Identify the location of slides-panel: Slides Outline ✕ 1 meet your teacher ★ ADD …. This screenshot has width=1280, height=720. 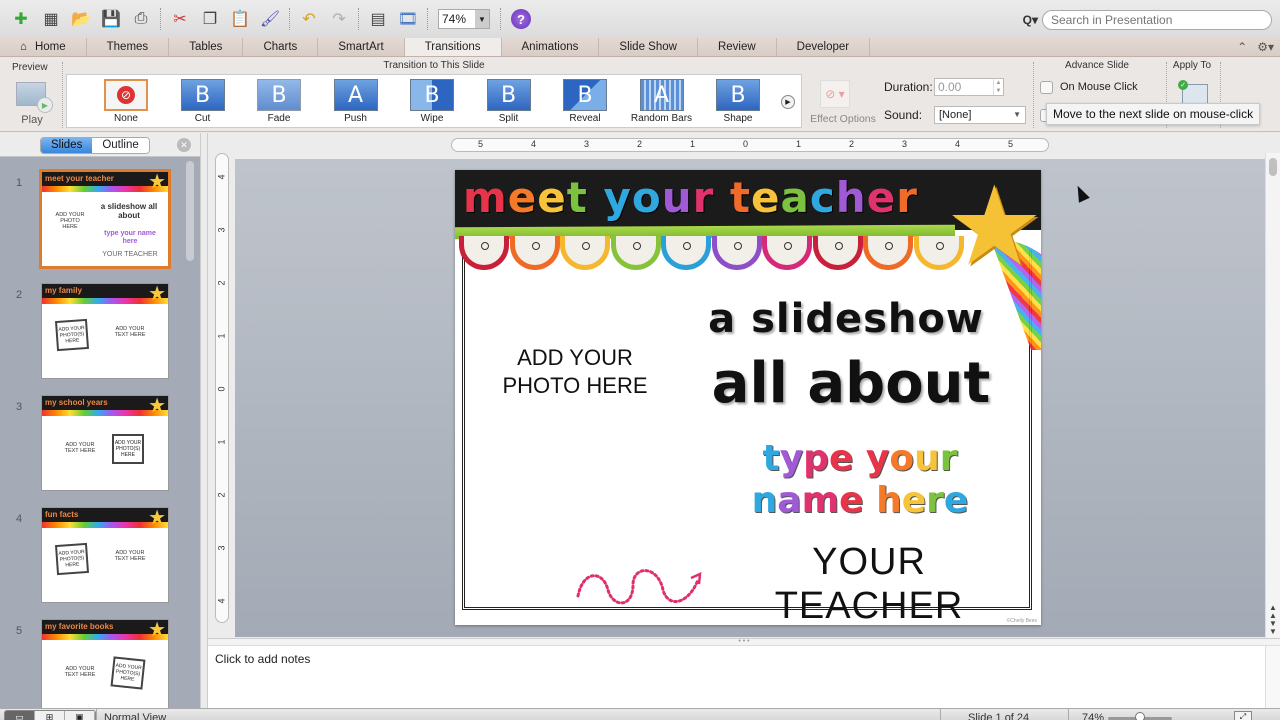
(100, 420).